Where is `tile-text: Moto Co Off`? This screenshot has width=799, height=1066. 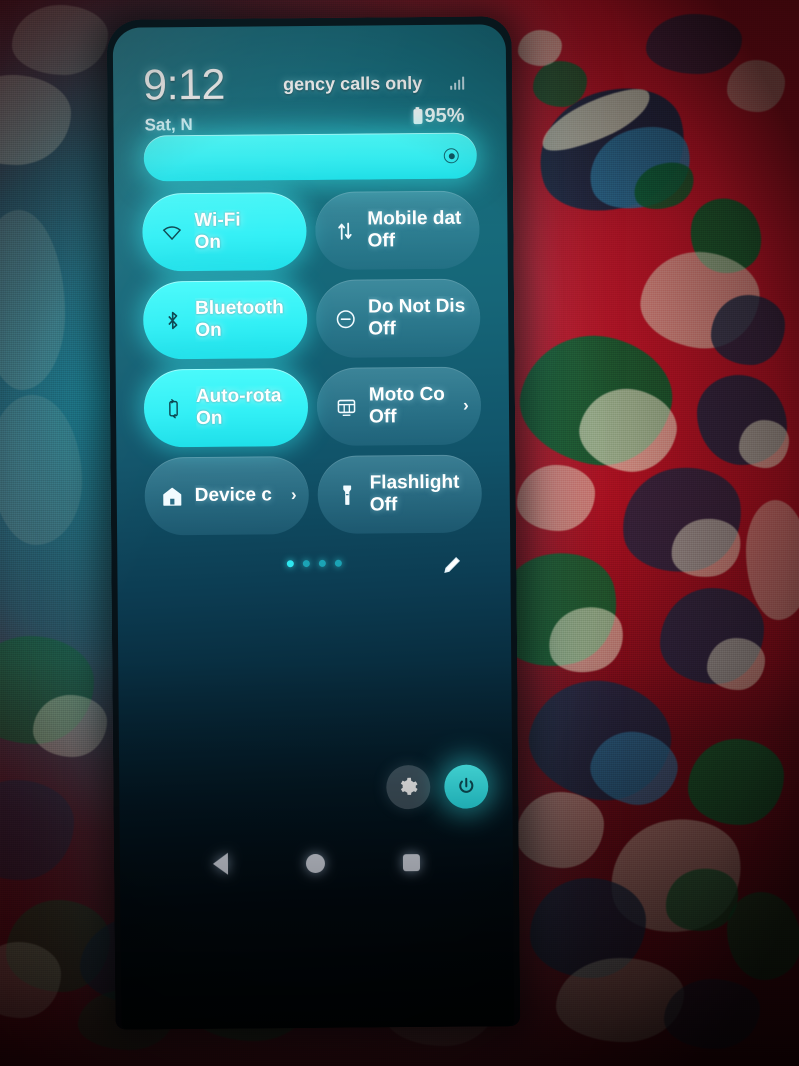 tile-text: Moto Co Off is located at coordinates (409, 406).